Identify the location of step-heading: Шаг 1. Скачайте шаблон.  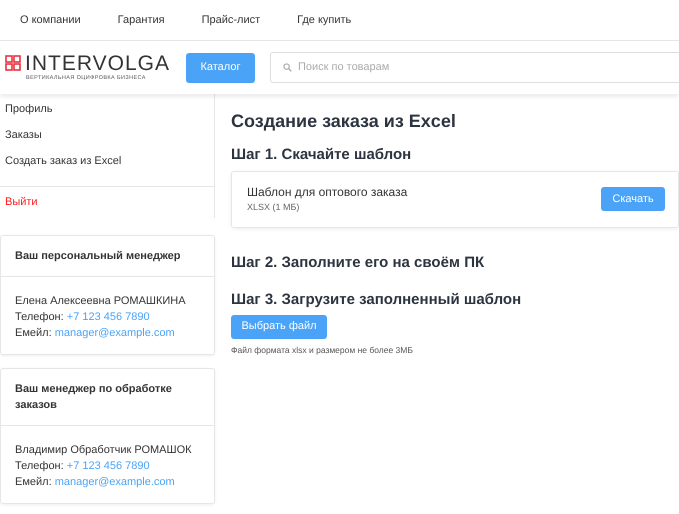
(321, 155).